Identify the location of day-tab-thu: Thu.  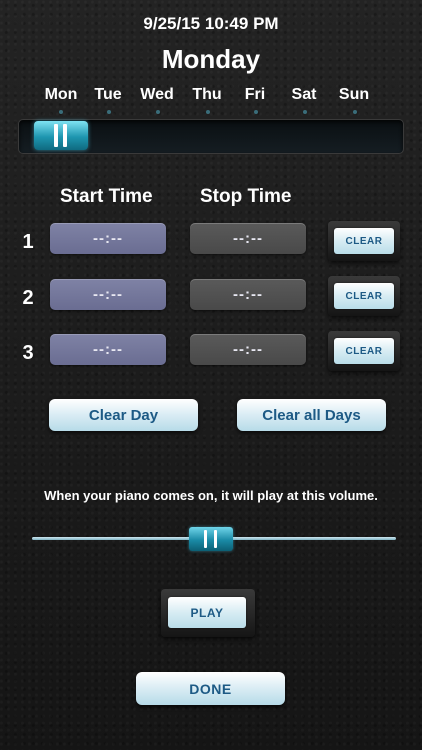
(207, 95).